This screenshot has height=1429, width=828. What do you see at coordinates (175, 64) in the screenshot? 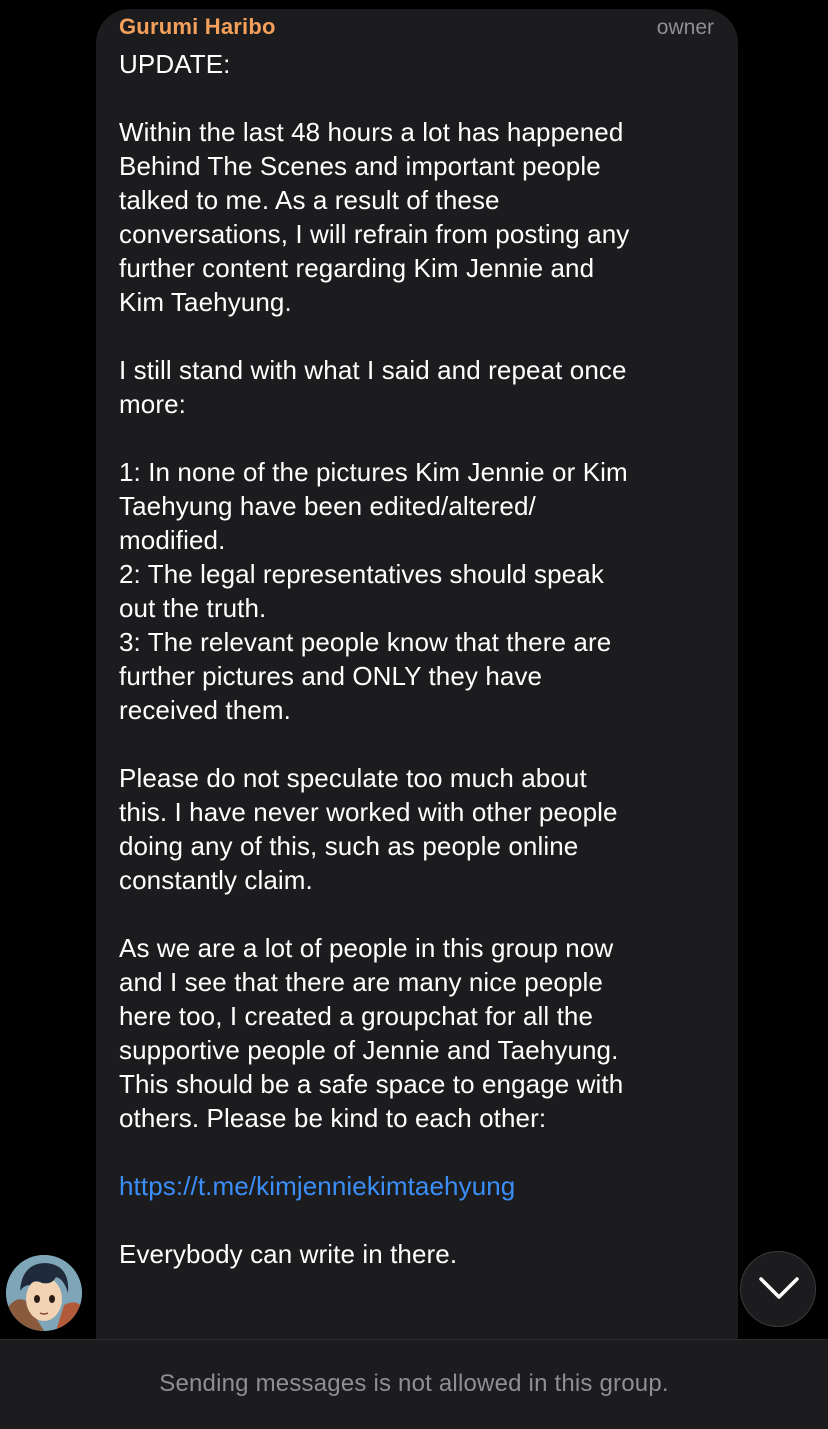
I see `message-line: UPDATE:` at bounding box center [175, 64].